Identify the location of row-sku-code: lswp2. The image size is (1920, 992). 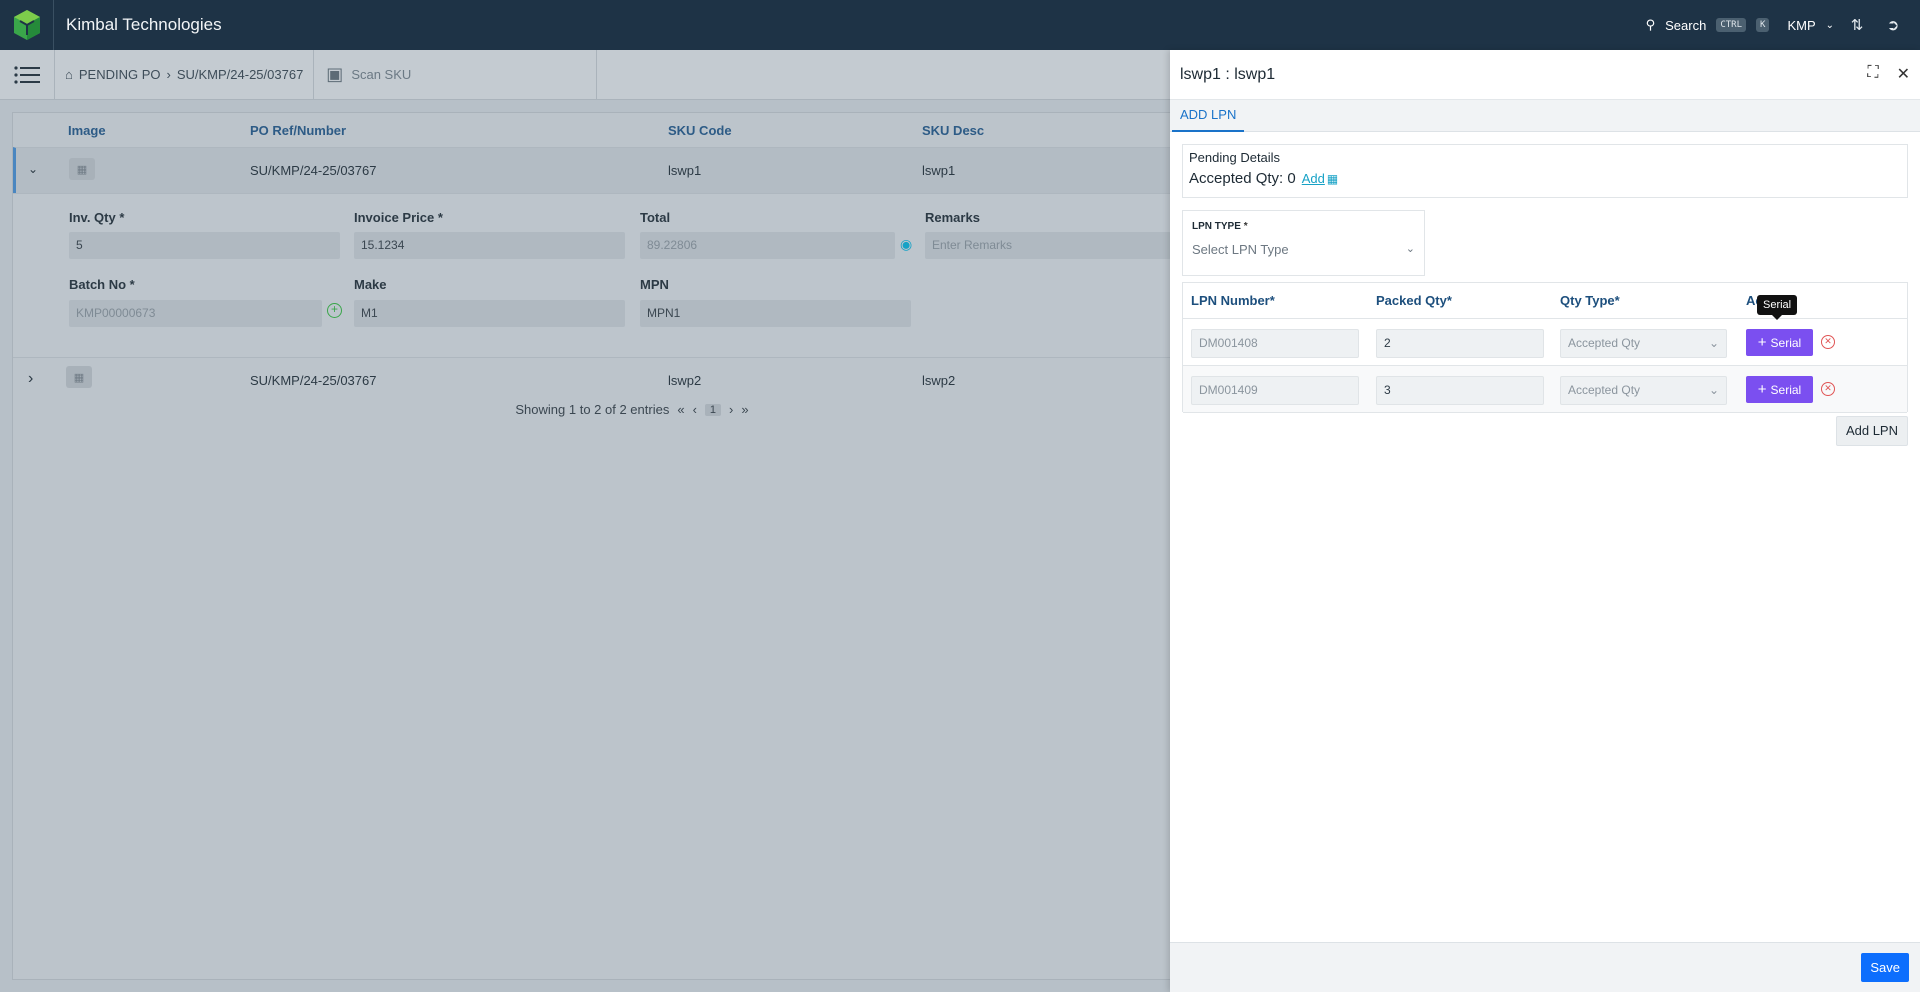
(685, 380).